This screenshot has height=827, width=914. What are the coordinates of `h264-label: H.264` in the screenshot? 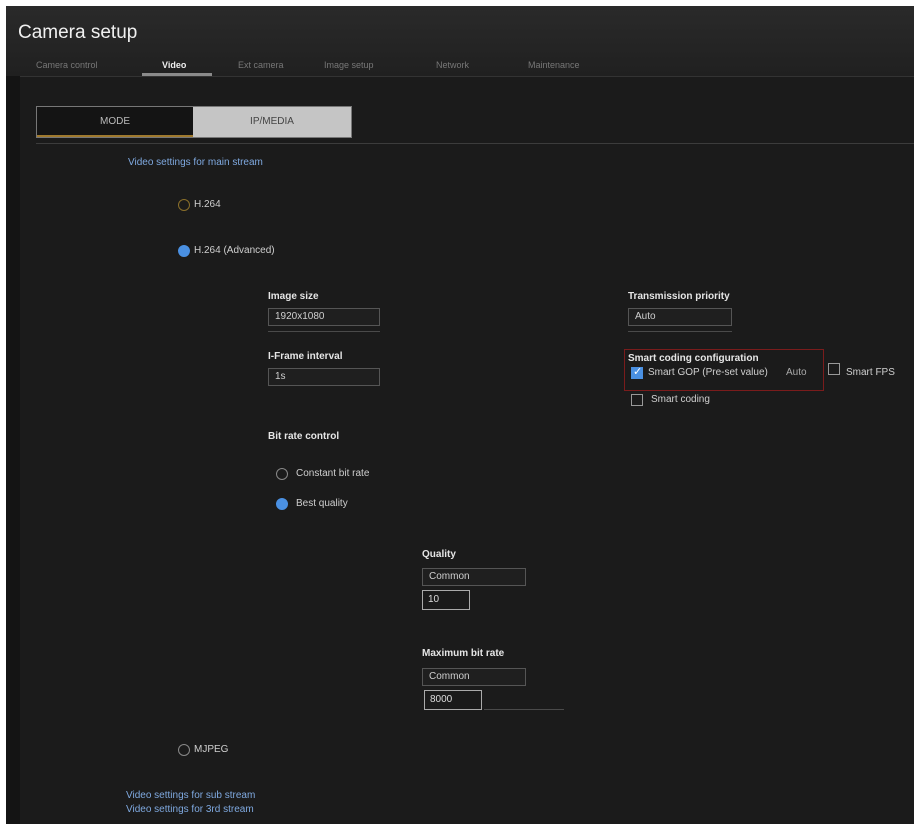 It's located at (207, 204).